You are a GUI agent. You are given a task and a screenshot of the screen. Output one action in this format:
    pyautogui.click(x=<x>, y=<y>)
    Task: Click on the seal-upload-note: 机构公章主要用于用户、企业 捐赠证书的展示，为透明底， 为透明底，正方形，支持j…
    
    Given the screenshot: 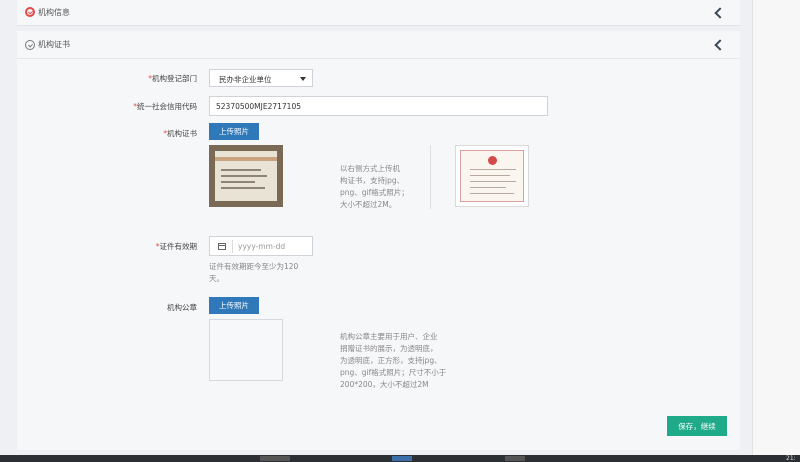 What is the action you would take?
    pyautogui.click(x=393, y=360)
    